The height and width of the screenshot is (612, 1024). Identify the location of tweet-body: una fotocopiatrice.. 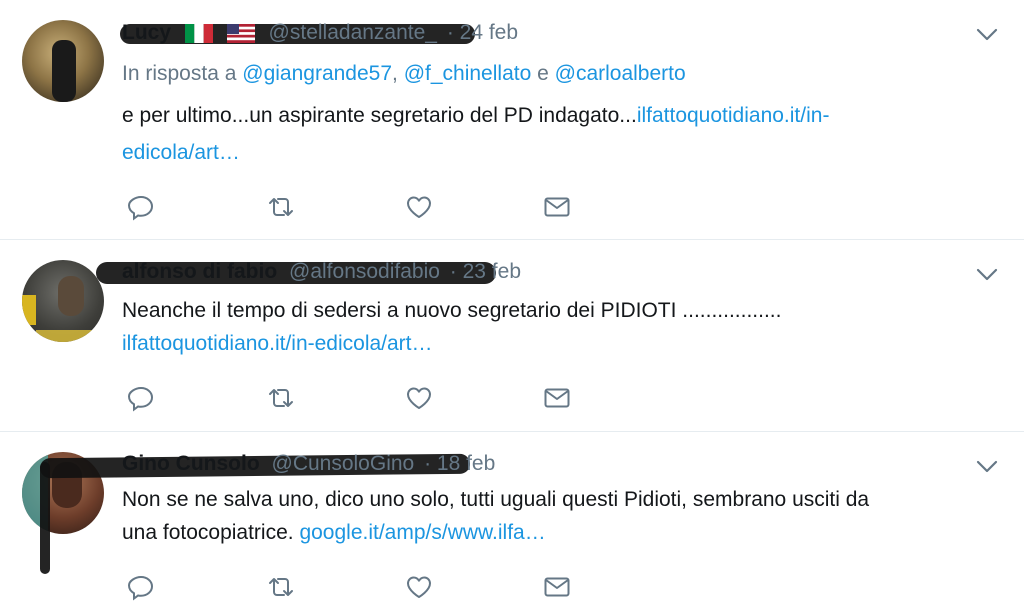
(211, 532).